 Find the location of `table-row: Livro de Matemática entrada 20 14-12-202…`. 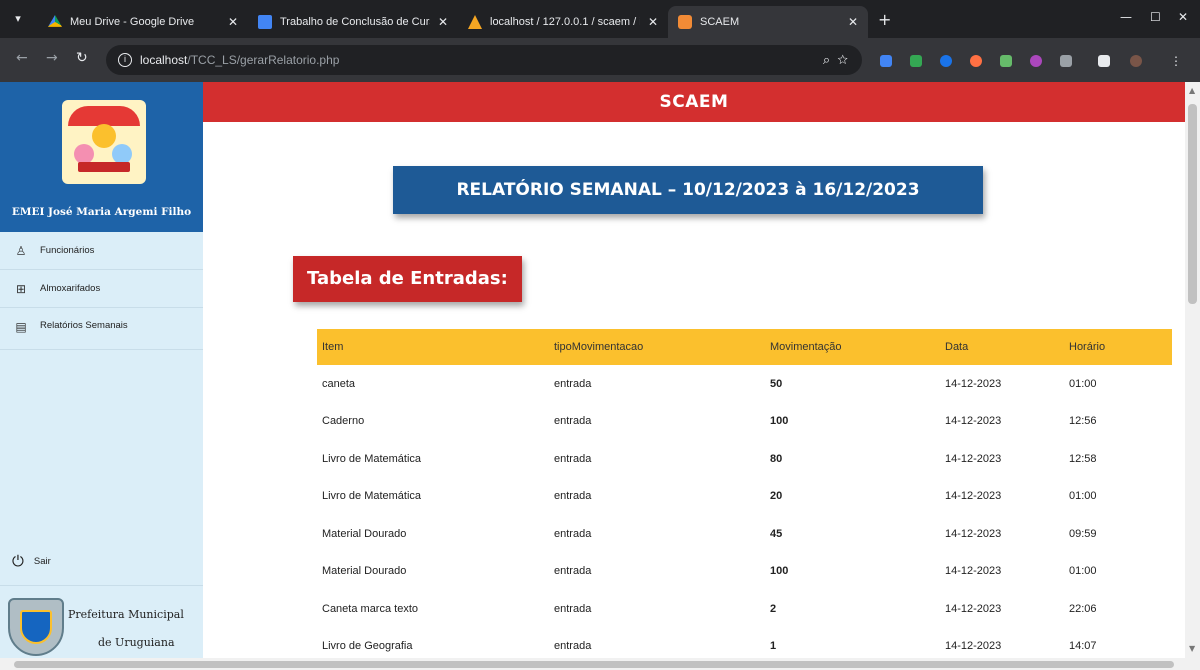

table-row: Livro de Matemática entrada 20 14-12-202… is located at coordinates (744, 497).